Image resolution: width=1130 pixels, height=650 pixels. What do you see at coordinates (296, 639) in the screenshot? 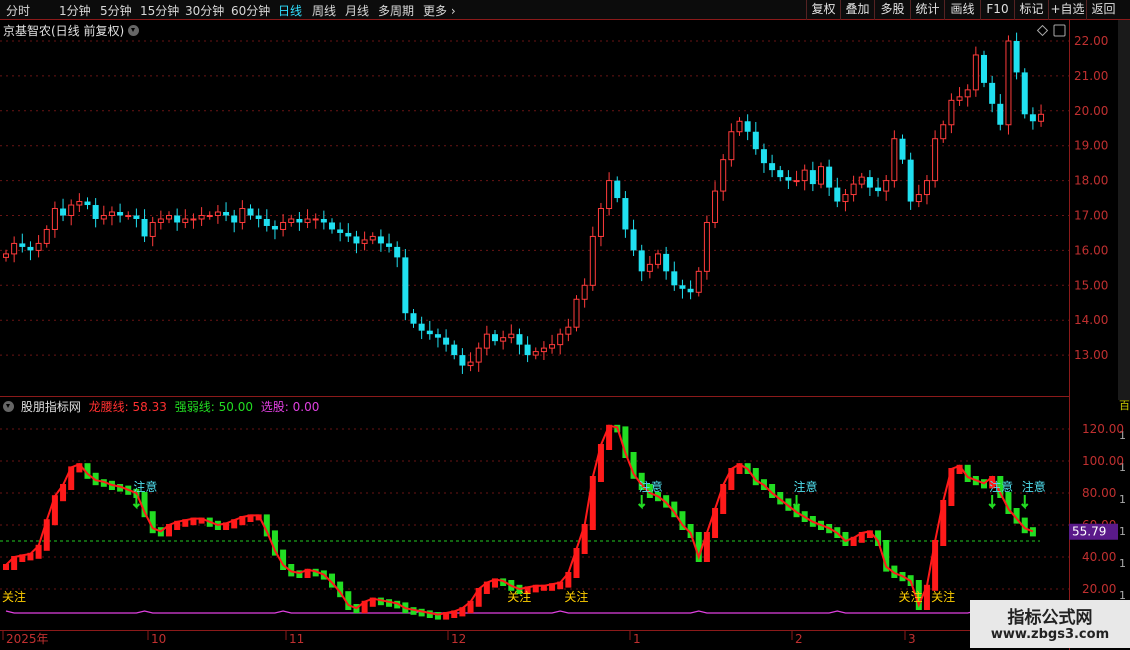
I see `date-label: 11` at bounding box center [296, 639].